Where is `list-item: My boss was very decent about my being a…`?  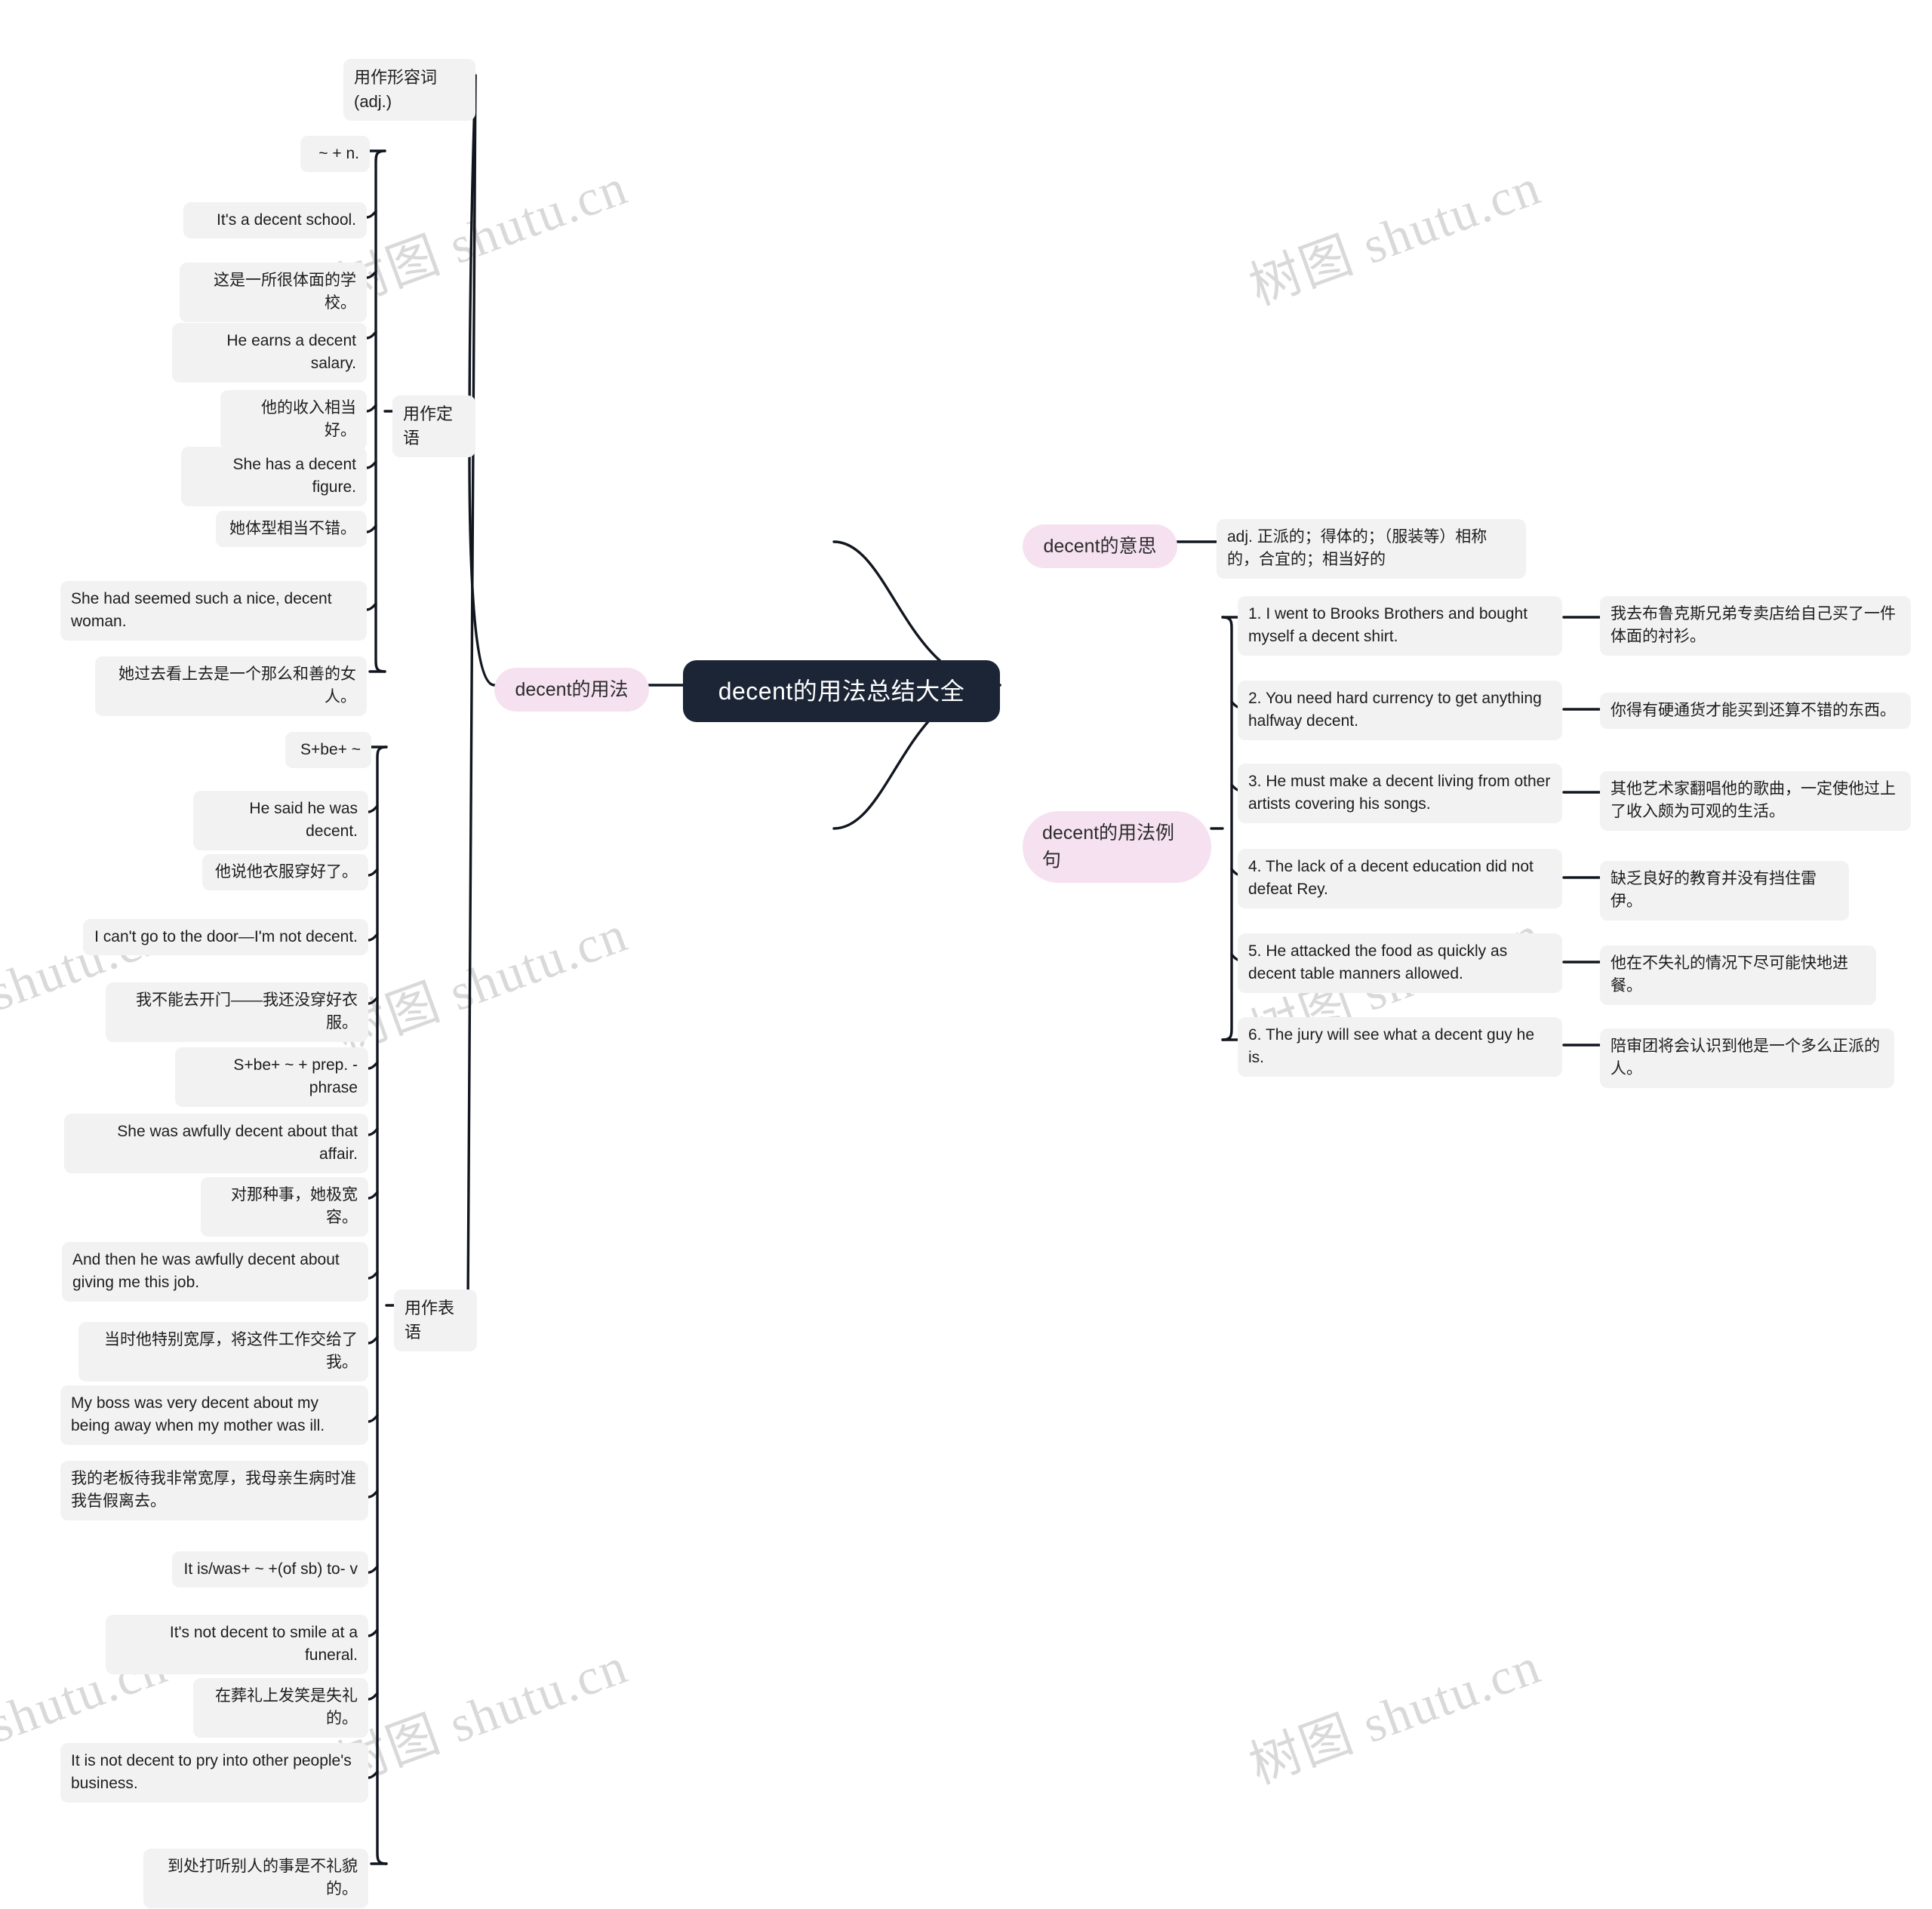 list-item: My boss was very decent about my being a… is located at coordinates (214, 1415).